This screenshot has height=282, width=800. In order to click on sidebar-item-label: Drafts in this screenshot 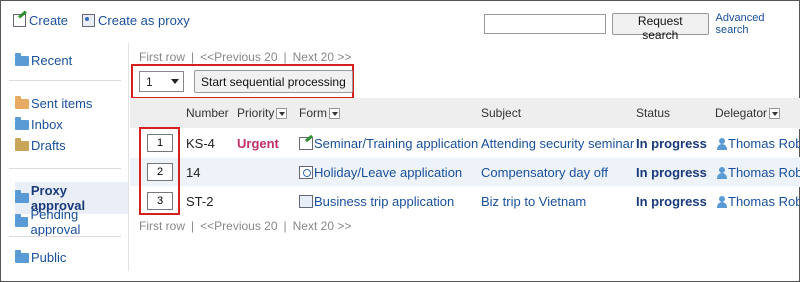, I will do `click(48, 145)`.